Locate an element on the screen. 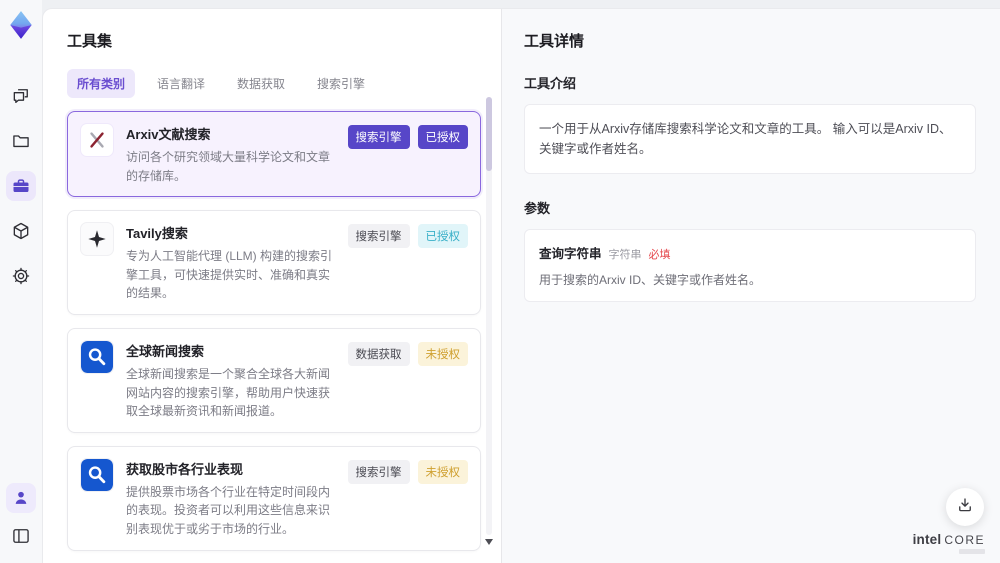 Image resolution: width=1000 pixels, height=563 pixels. brand-intel-text: intel is located at coordinates (927, 539).